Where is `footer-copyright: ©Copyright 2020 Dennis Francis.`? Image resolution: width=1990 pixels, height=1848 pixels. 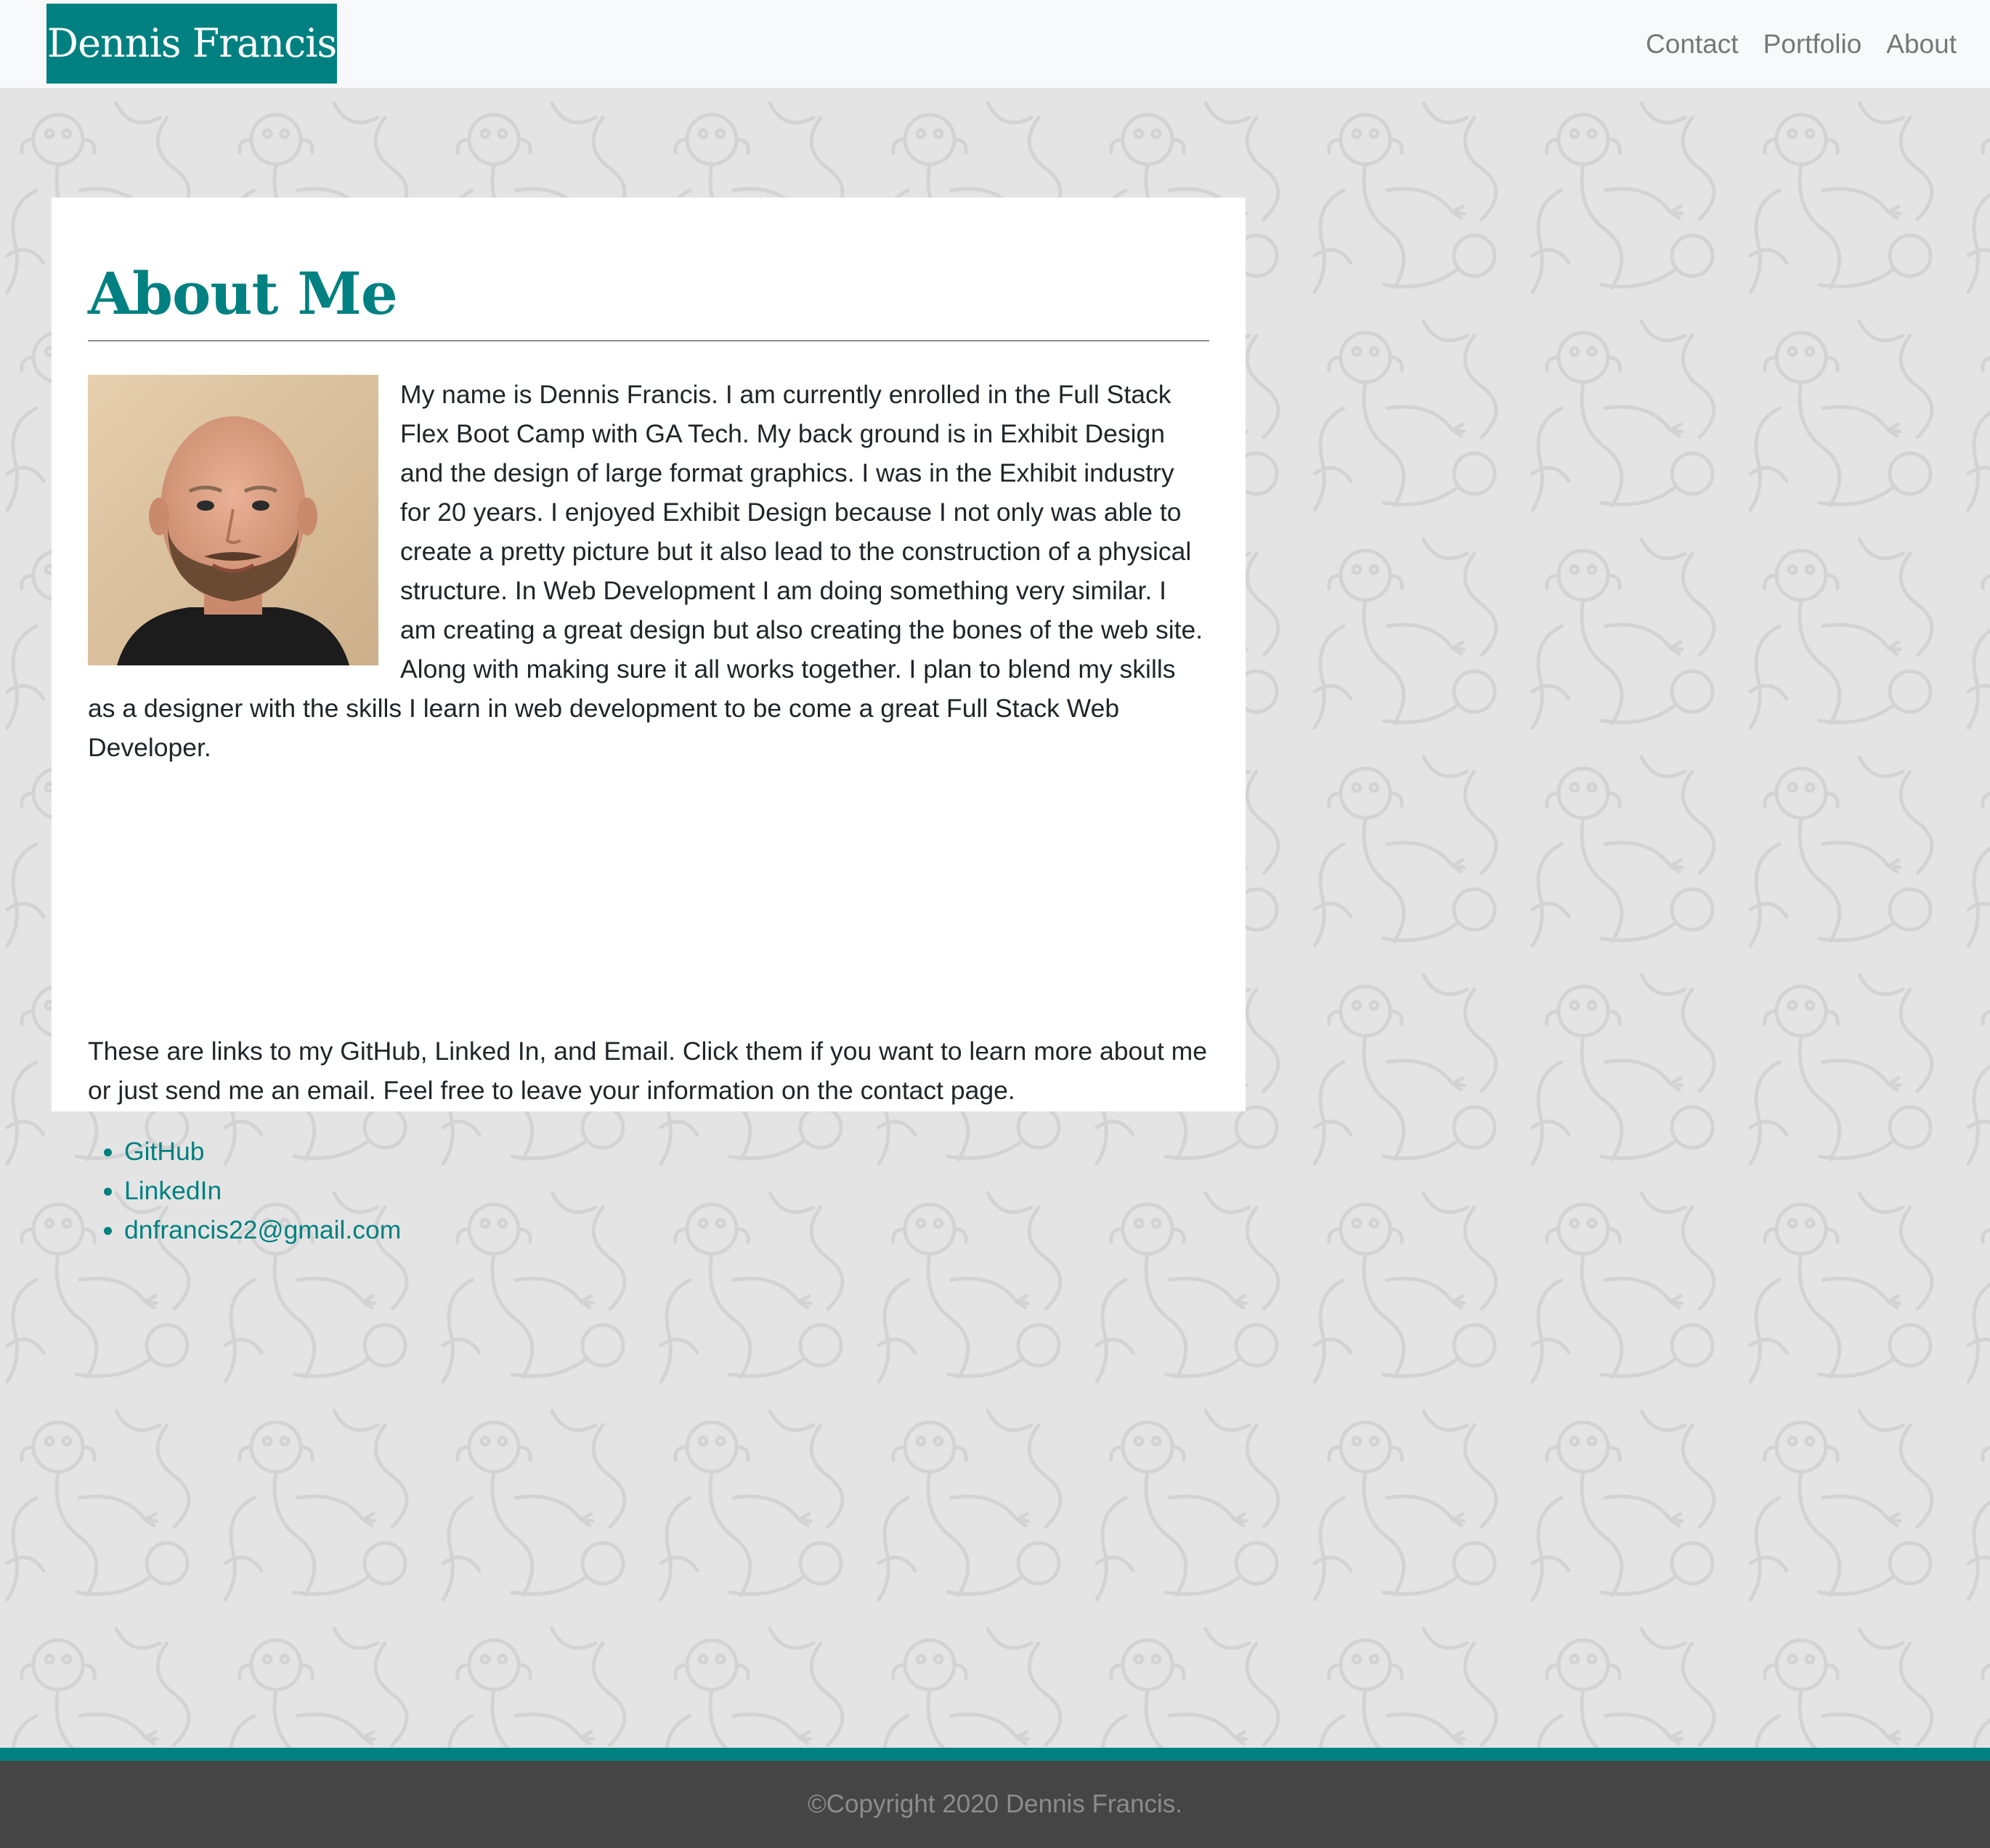 footer-copyright: ©Copyright 2020 Dennis Francis. is located at coordinates (995, 1804).